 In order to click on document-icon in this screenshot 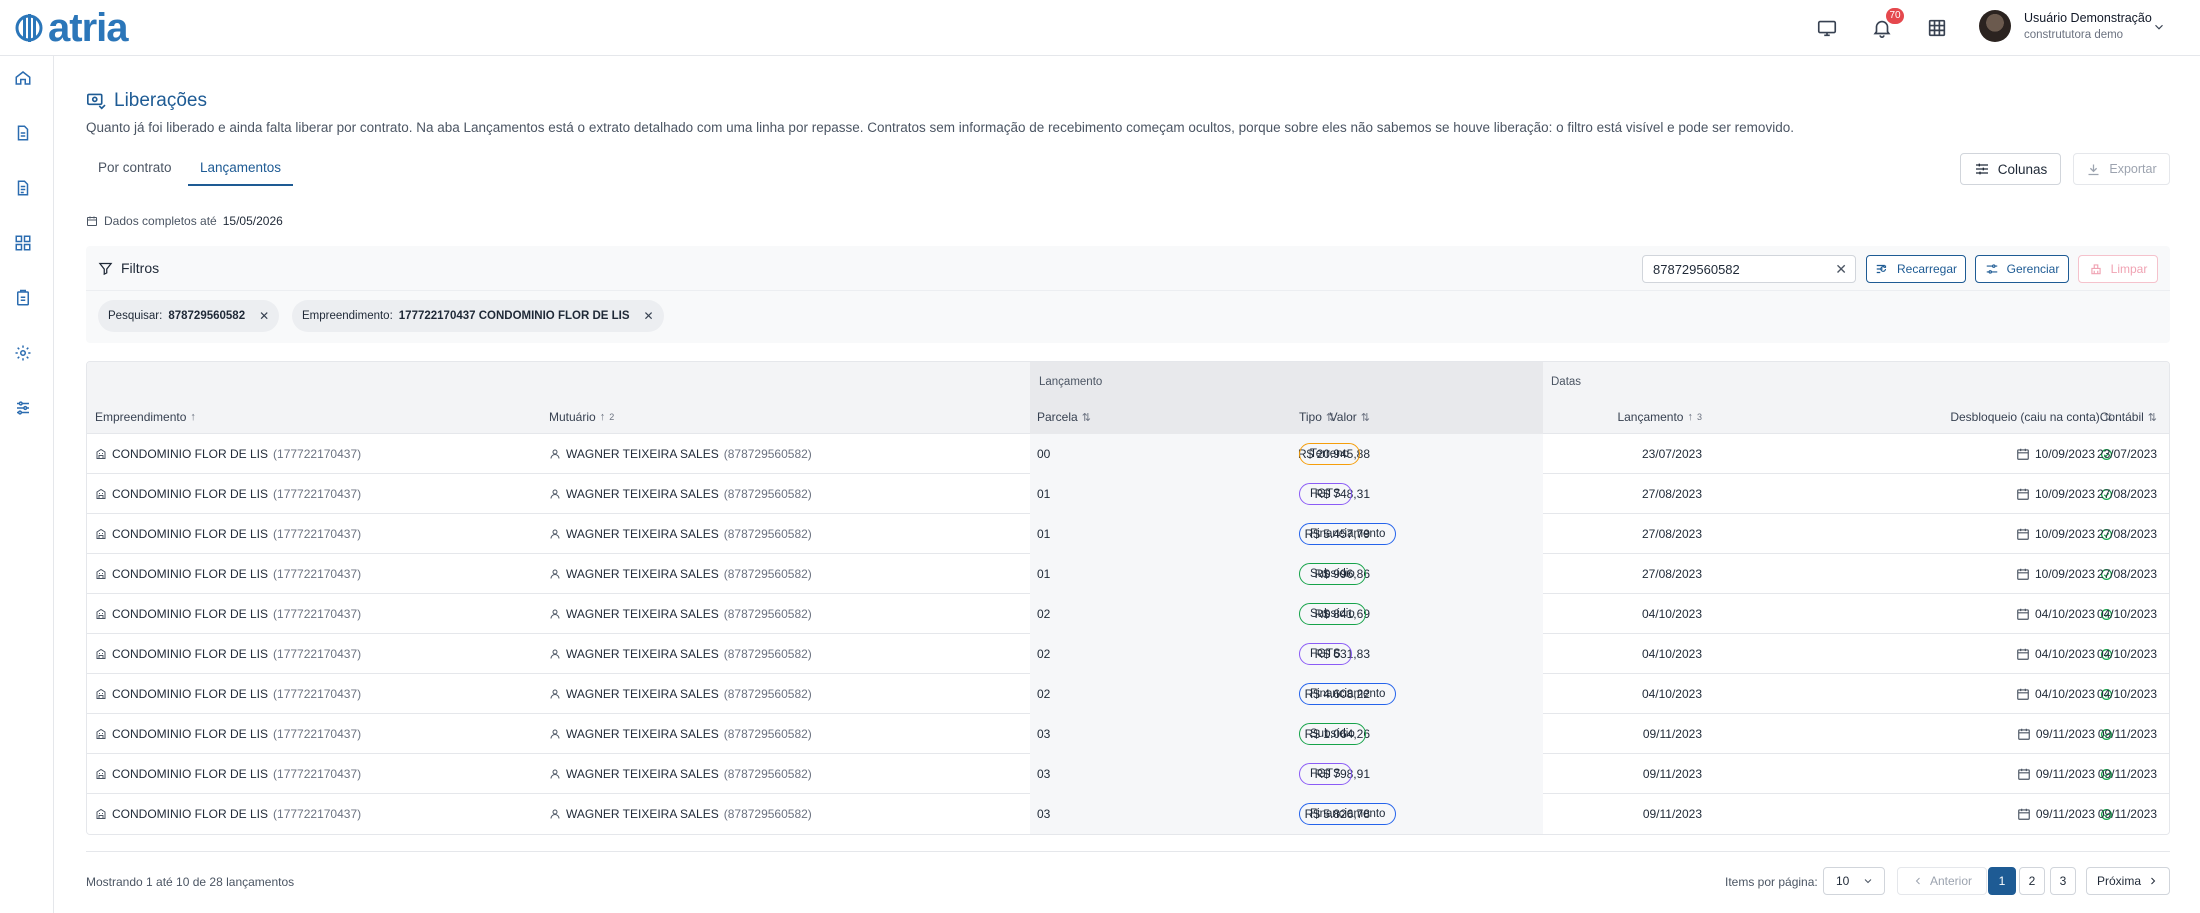, I will do `click(23, 133)`.